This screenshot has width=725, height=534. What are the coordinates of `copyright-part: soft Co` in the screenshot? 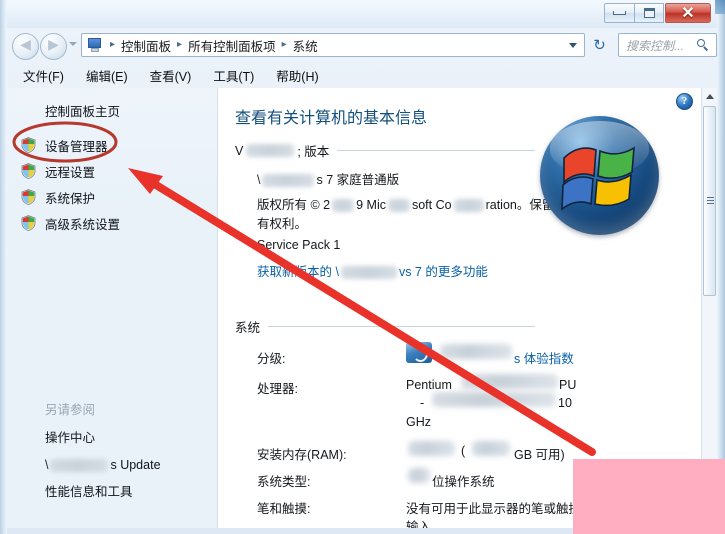 It's located at (431, 205).